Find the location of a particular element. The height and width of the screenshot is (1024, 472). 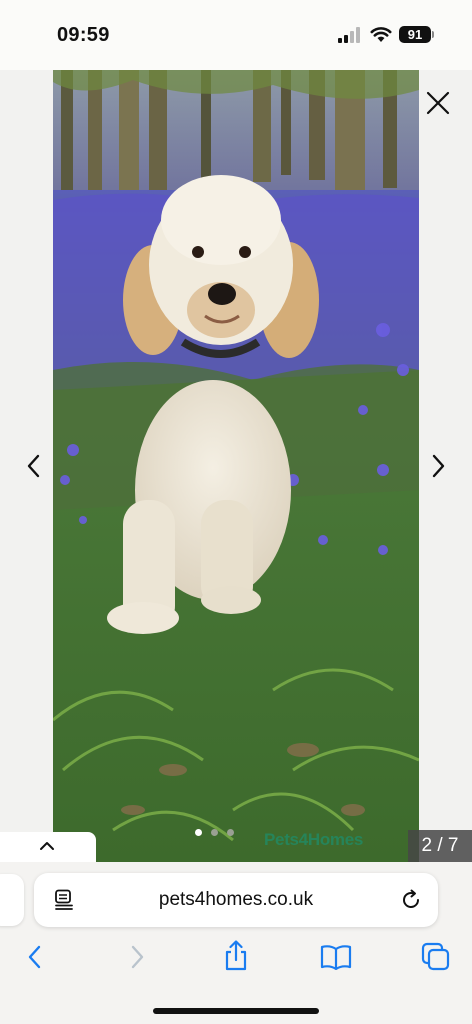

chevron-left-icon is located at coordinates (34, 466).